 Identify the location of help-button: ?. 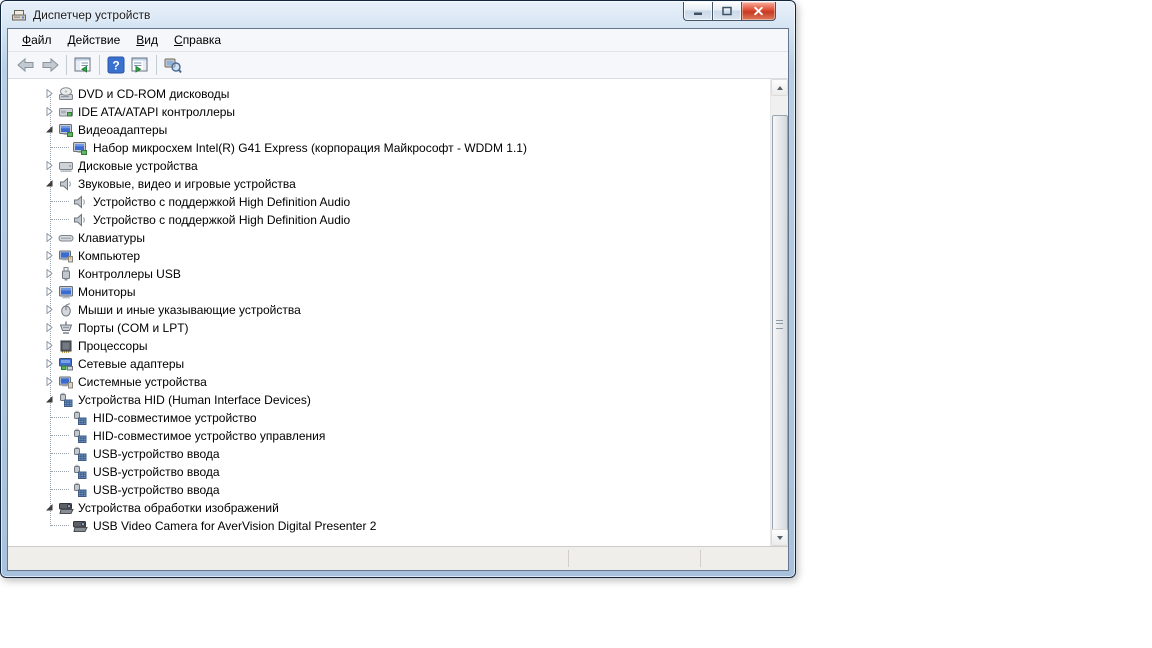
(116, 65).